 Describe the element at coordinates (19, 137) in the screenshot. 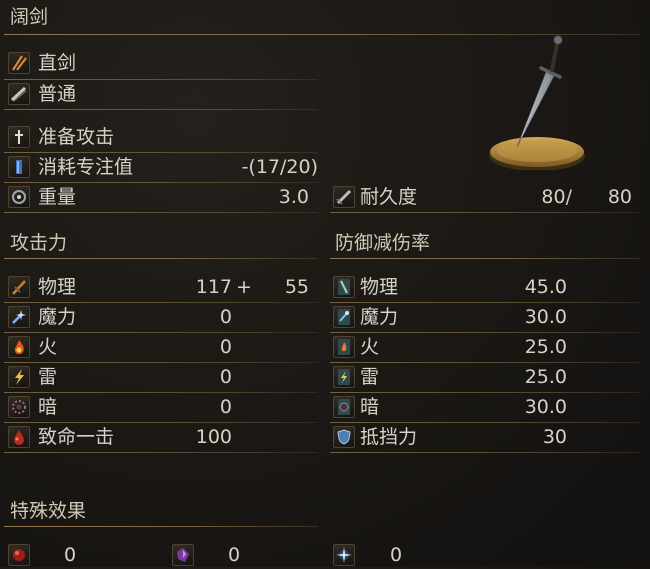

I see `skill-icon` at that location.